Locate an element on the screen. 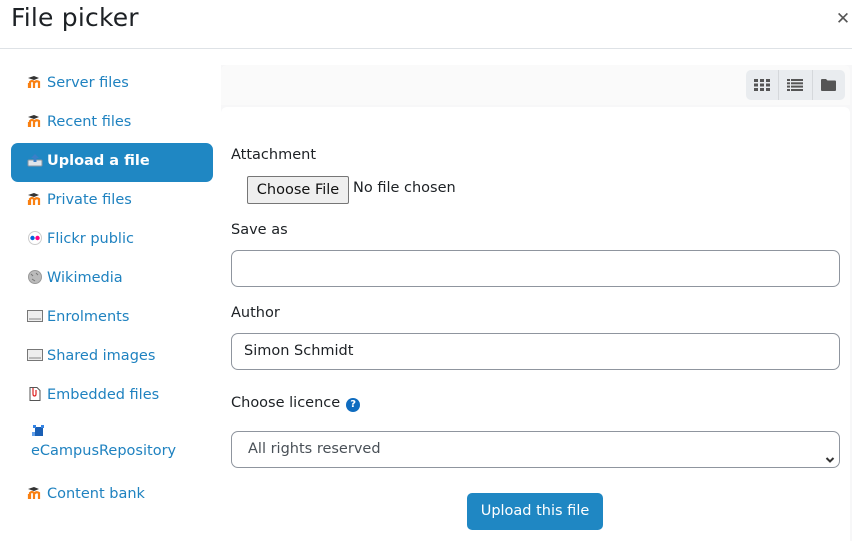 This screenshot has width=852, height=541. sidebar-item-label: Shared images is located at coordinates (101, 356).